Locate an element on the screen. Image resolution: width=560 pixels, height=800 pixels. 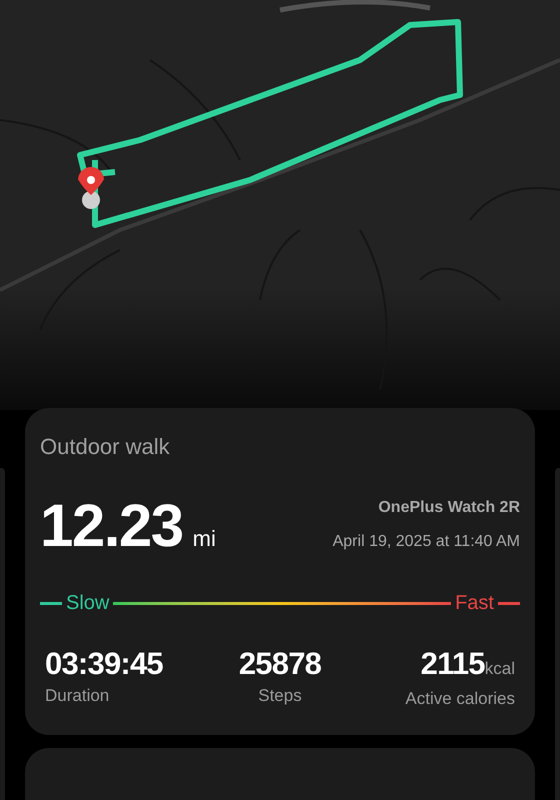
stat-label: Steps is located at coordinates (280, 696).